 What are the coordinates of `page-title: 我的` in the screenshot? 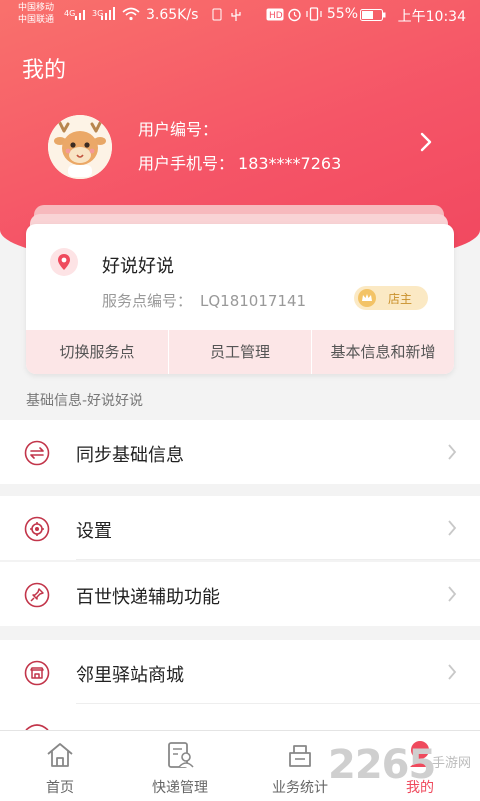 It's located at (44, 70).